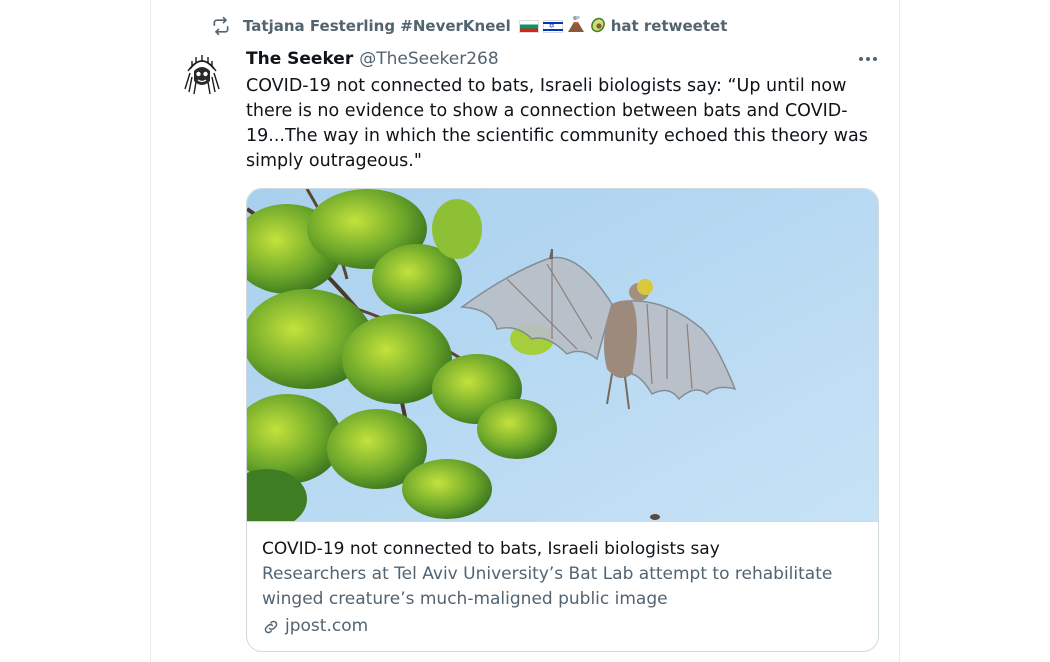  What do you see at coordinates (669, 26) in the screenshot?
I see `retweet-action-label: hat retweetet` at bounding box center [669, 26].